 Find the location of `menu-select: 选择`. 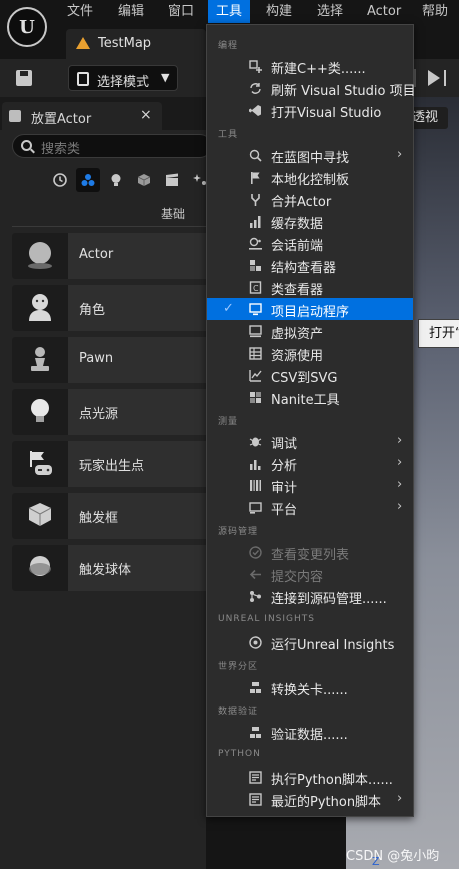

menu-select: 选择 is located at coordinates (330, 11).